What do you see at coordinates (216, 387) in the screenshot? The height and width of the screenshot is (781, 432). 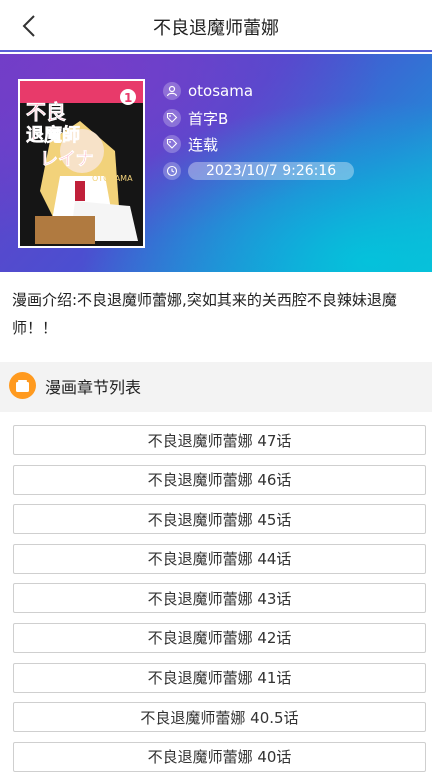 I see `chapter-section-header: 漫画章节列表` at bounding box center [216, 387].